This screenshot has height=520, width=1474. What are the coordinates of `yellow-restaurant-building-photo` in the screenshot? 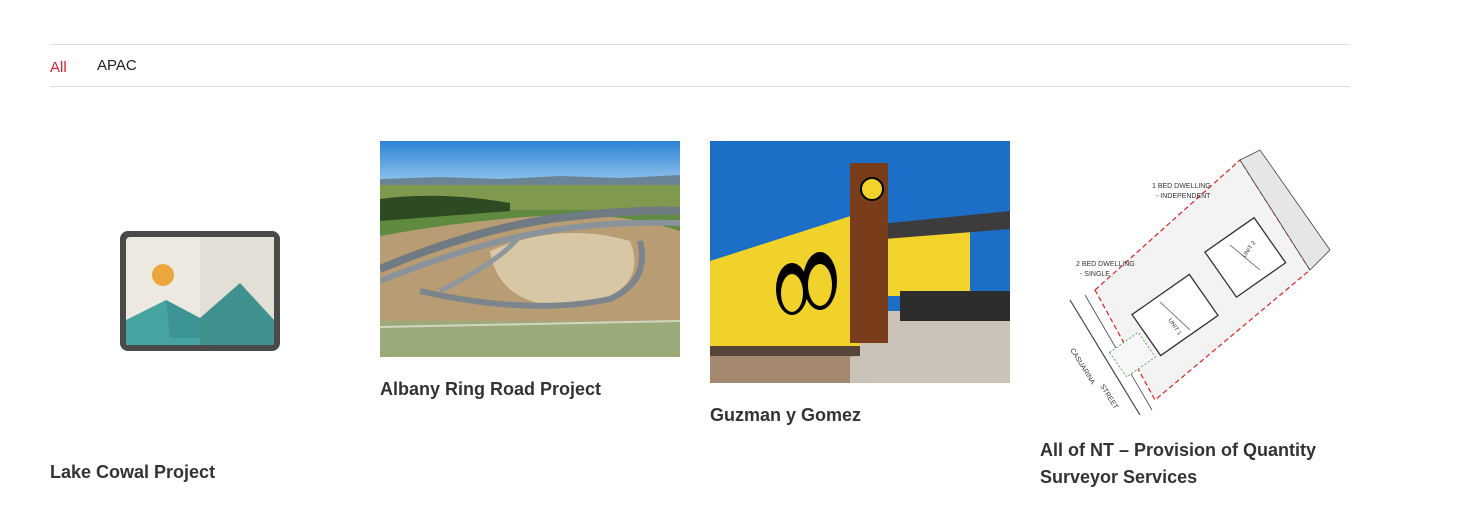 It's located at (860, 262).